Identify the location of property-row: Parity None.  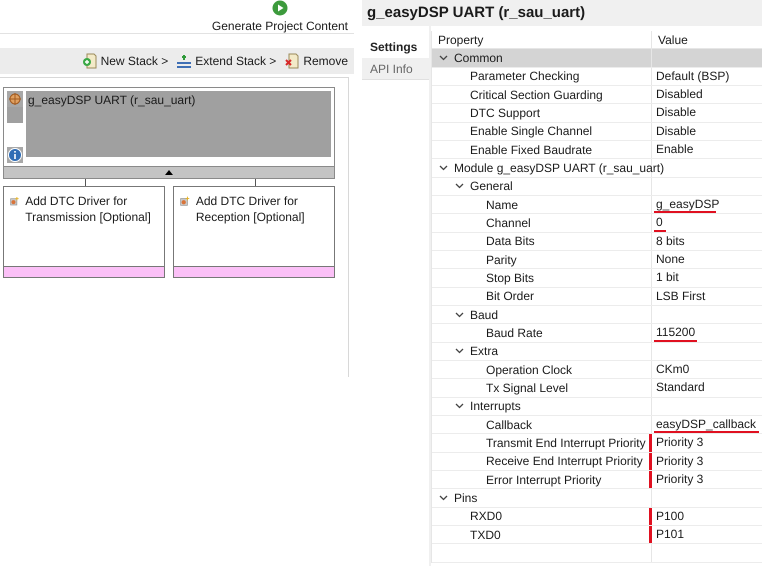
(597, 260).